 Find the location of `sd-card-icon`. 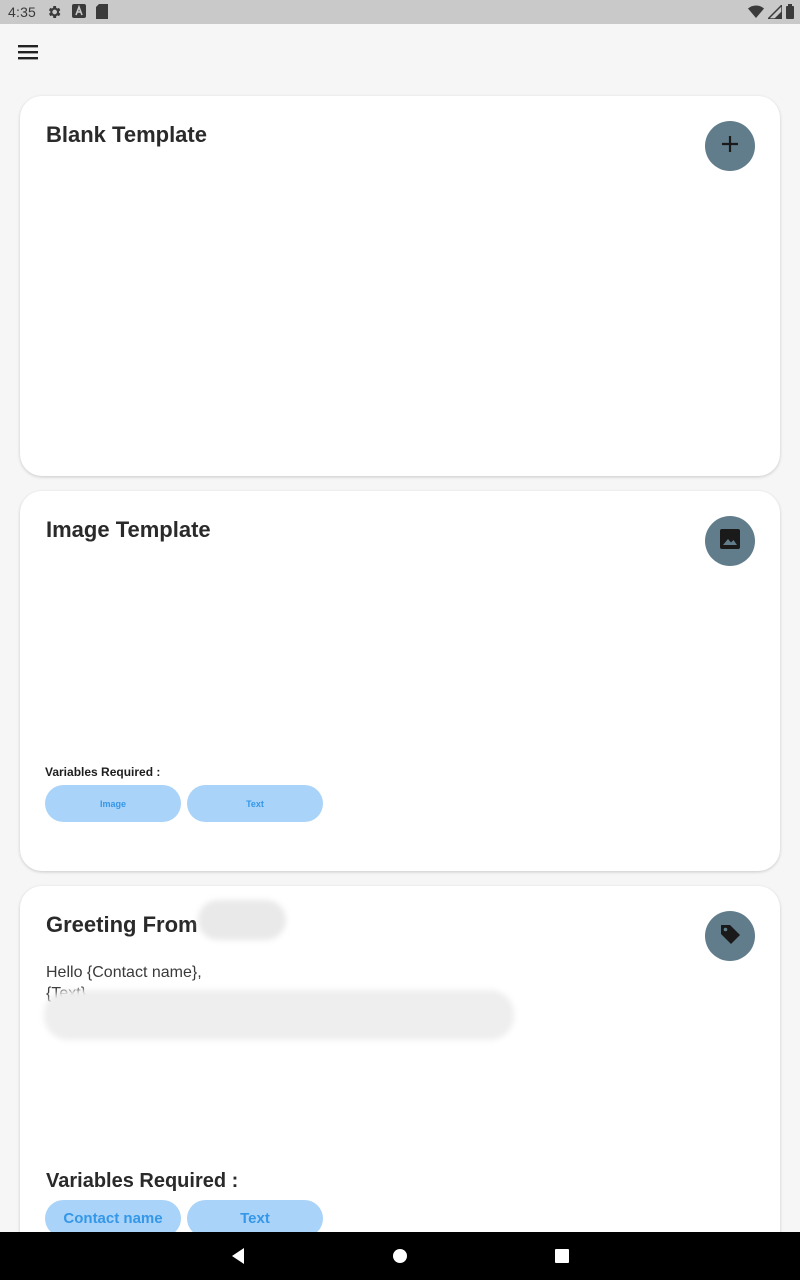

sd-card-icon is located at coordinates (102, 14).